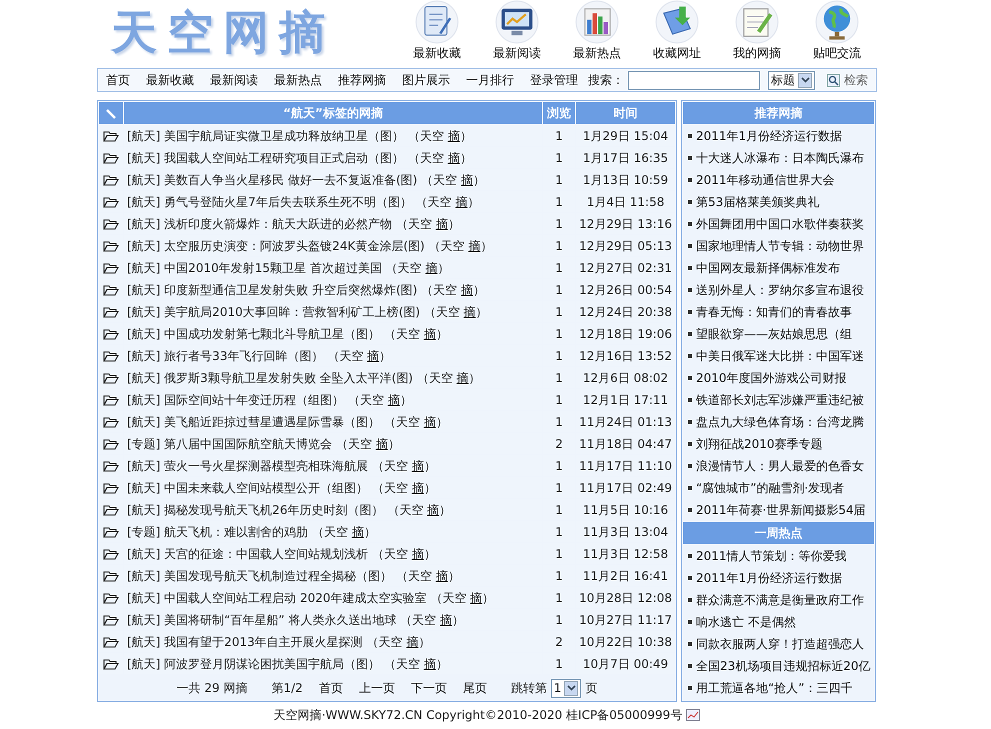  Describe the element at coordinates (774, 312) in the screenshot. I see `sidebar-link: 青春无悔：知青们的青春故事` at that location.